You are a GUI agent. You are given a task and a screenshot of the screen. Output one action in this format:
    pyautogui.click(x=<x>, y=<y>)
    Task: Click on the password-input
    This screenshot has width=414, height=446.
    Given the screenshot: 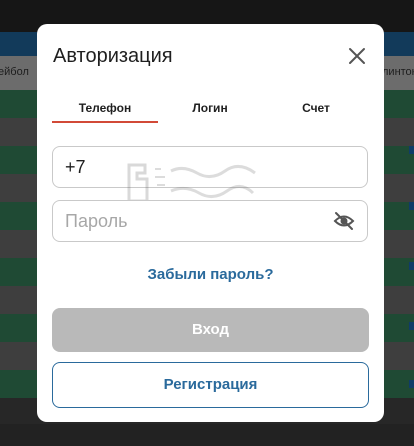 What is the action you would take?
    pyautogui.click(x=195, y=221)
    